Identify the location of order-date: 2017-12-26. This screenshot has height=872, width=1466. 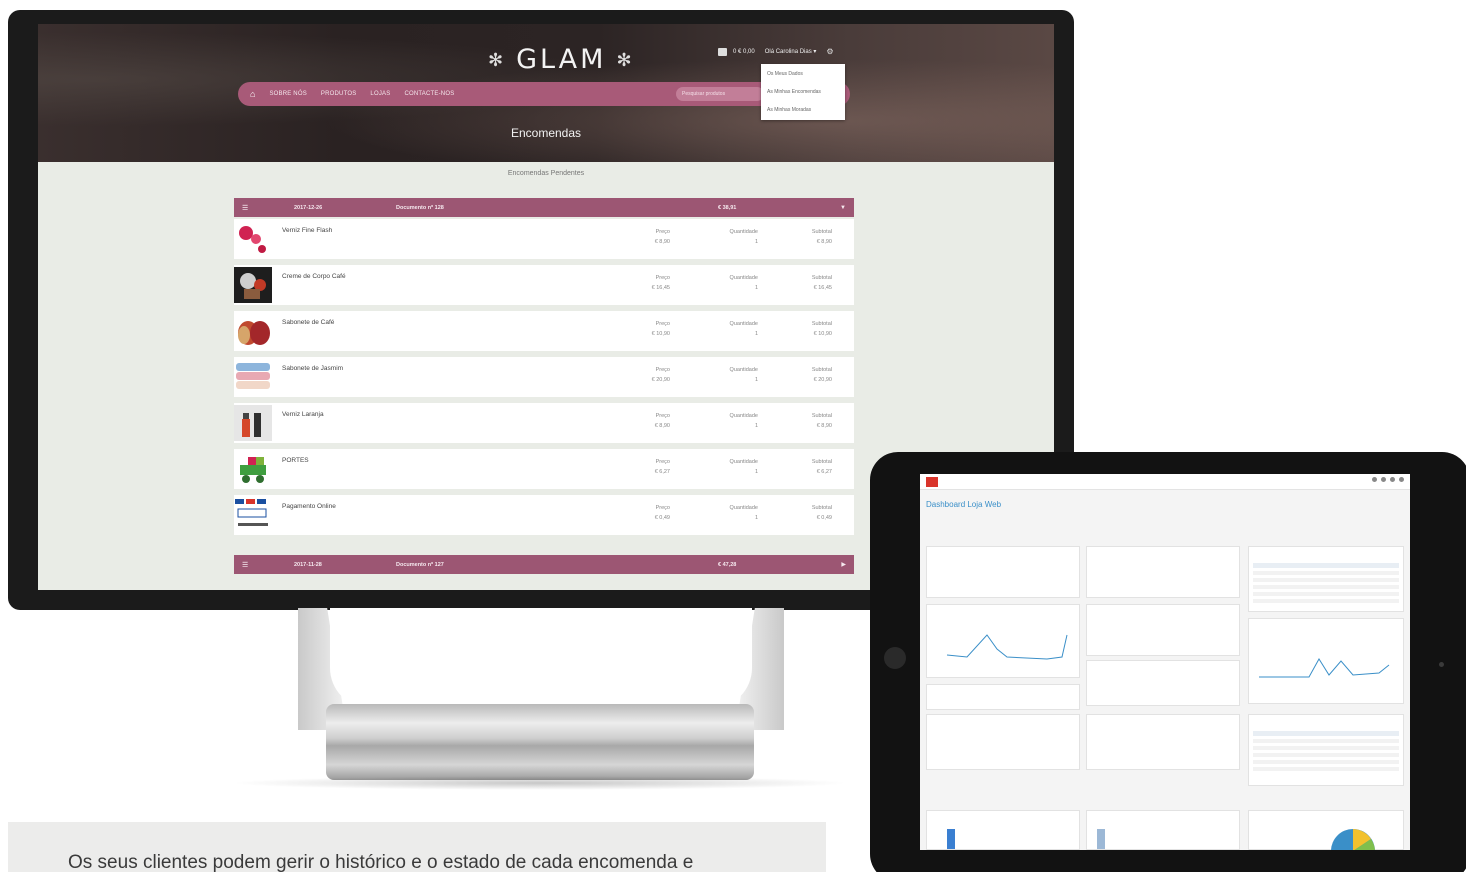
(308, 207).